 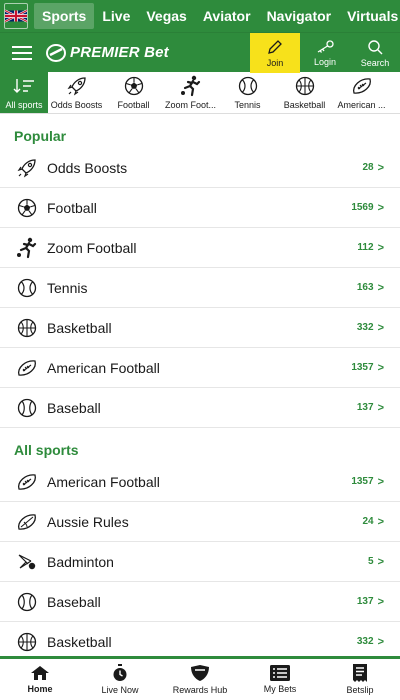 I want to click on event-count: 1357, so click(x=362, y=367).